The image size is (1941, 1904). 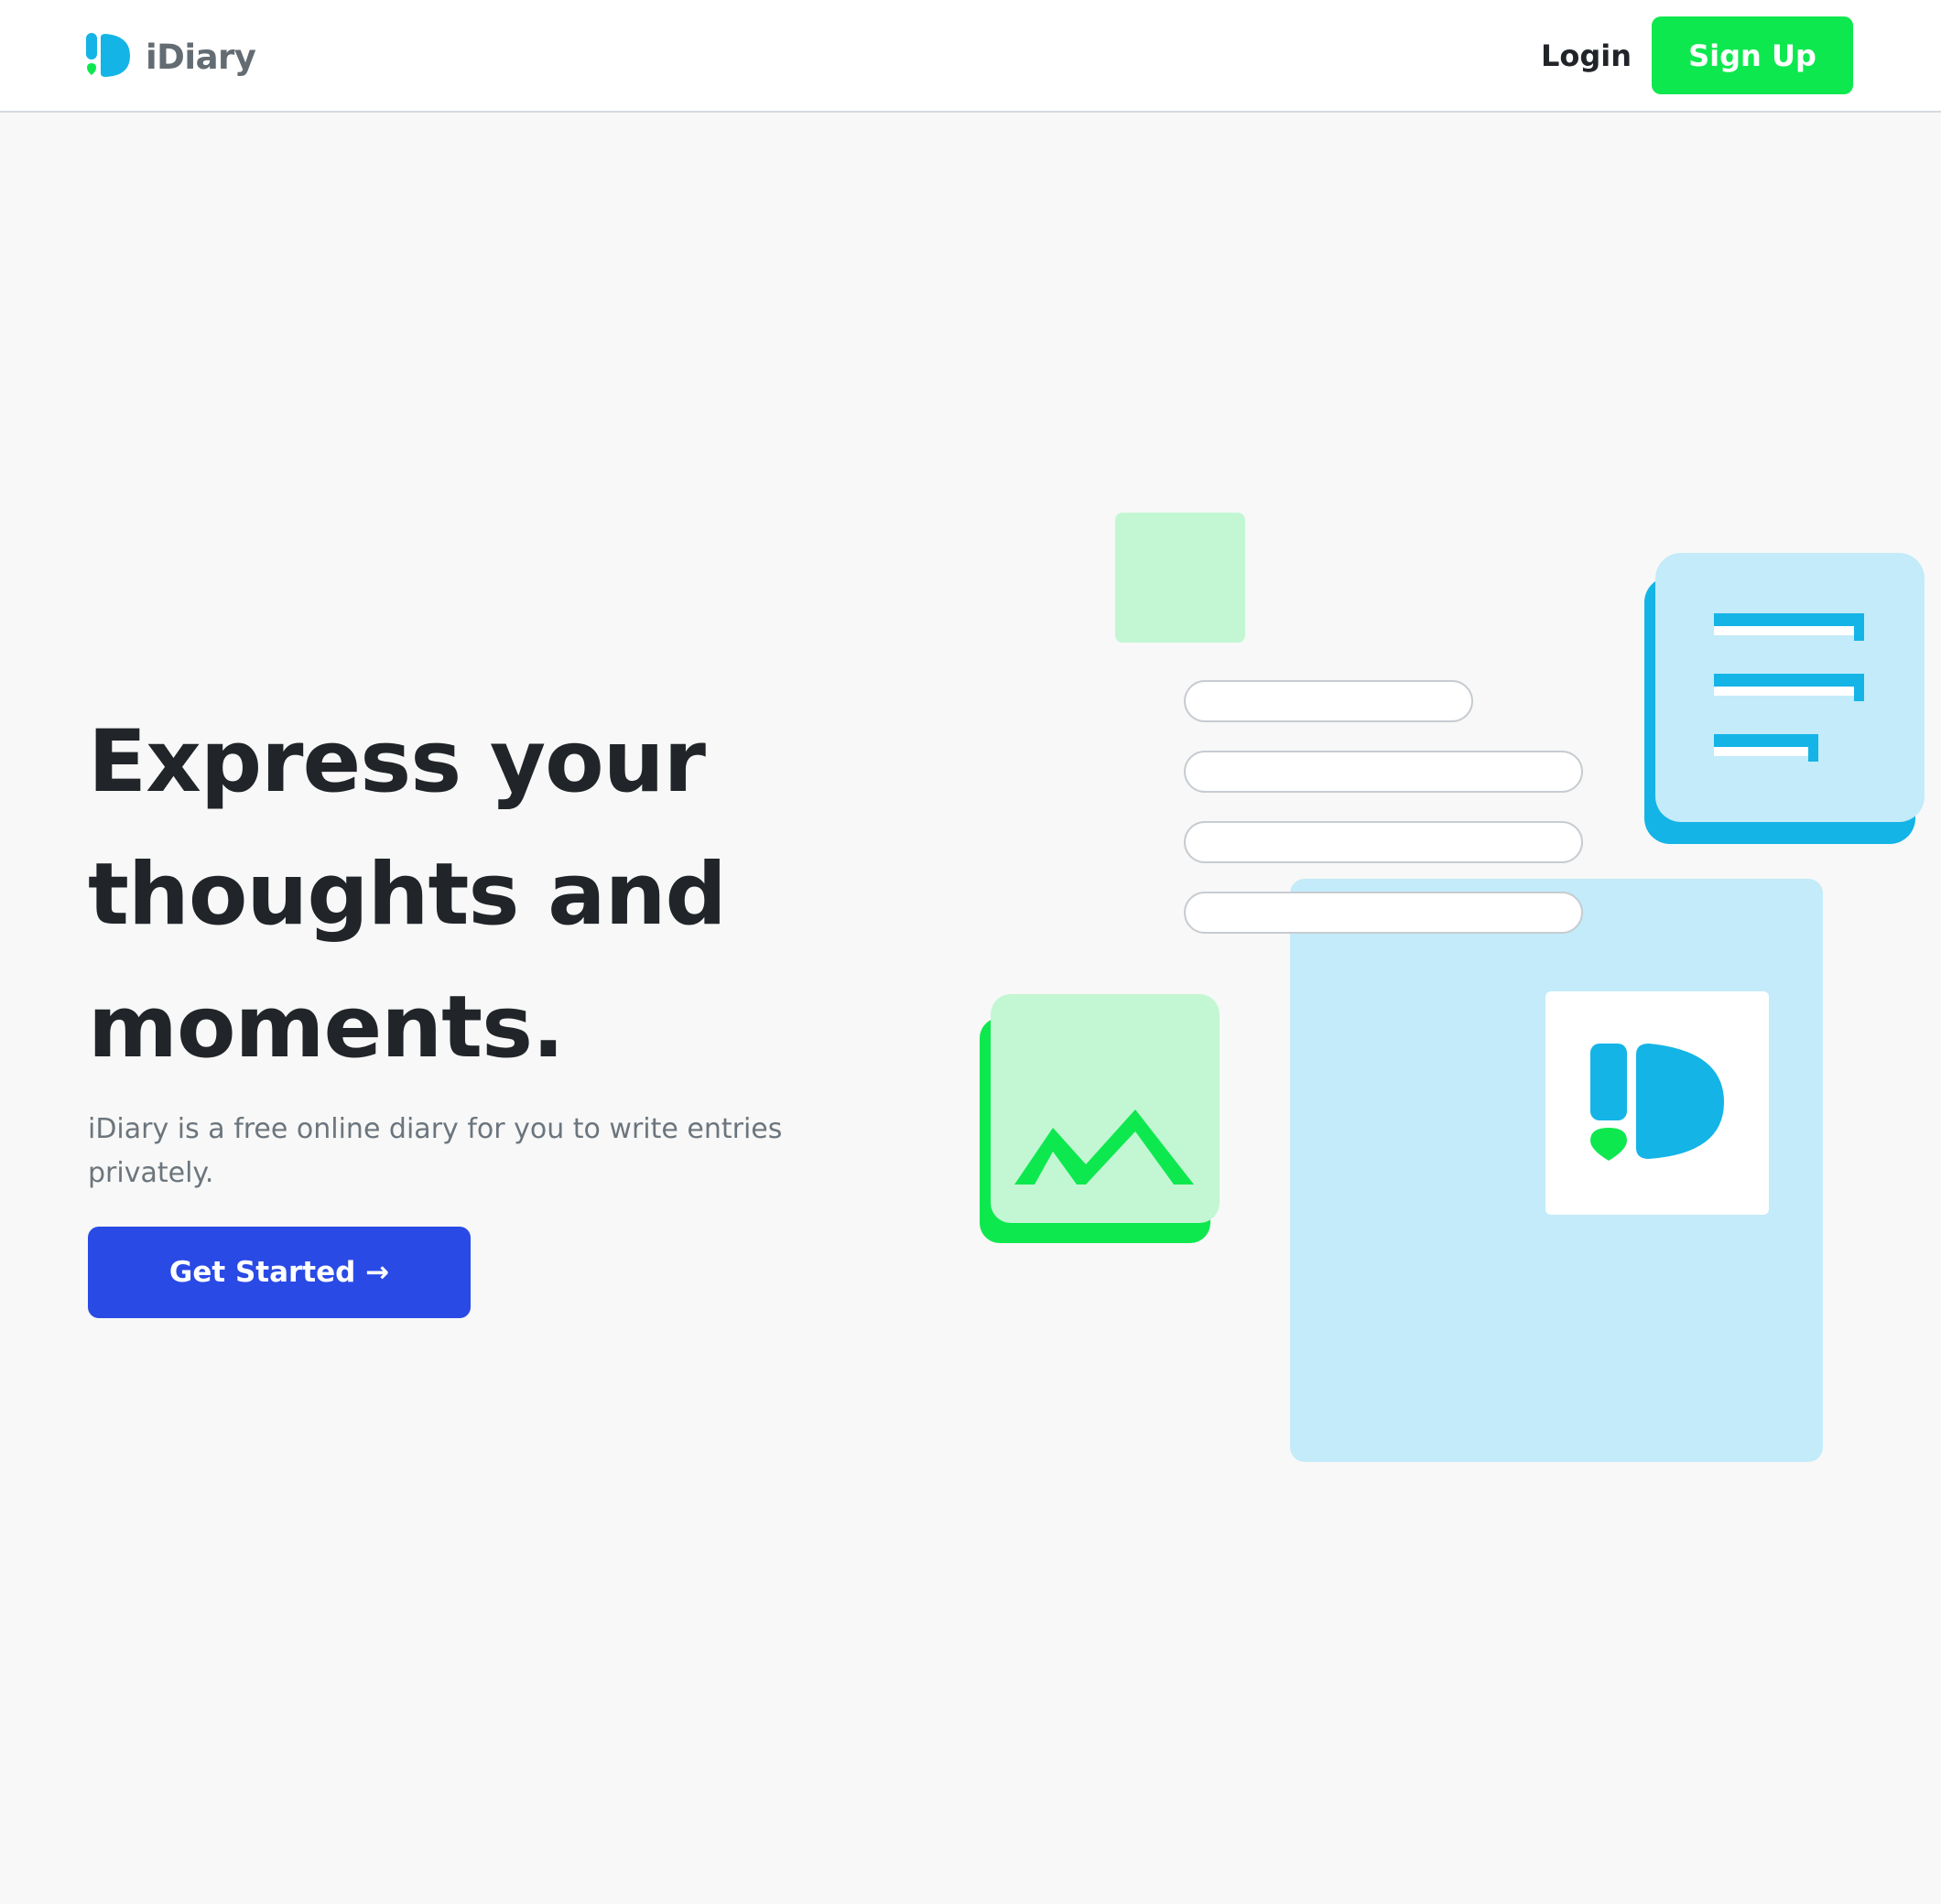 I want to click on image-card, so click(x=1105, y=1108).